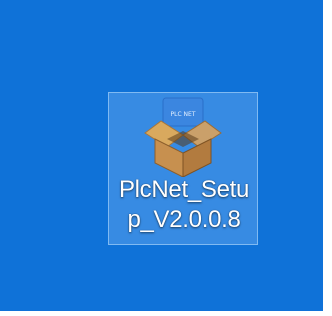 This screenshot has width=332, height=316. I want to click on desktop-icon-label: PlcNet_Setu p_V2.0.0.8, so click(184, 205).